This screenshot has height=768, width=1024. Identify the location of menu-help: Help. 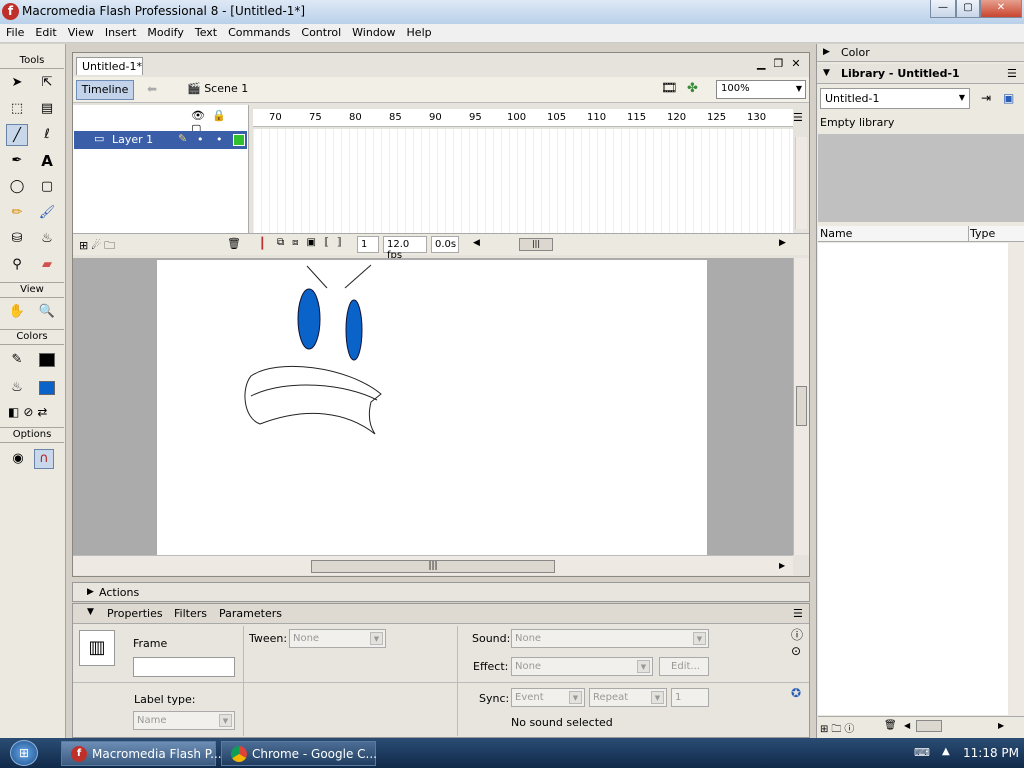
(419, 31).